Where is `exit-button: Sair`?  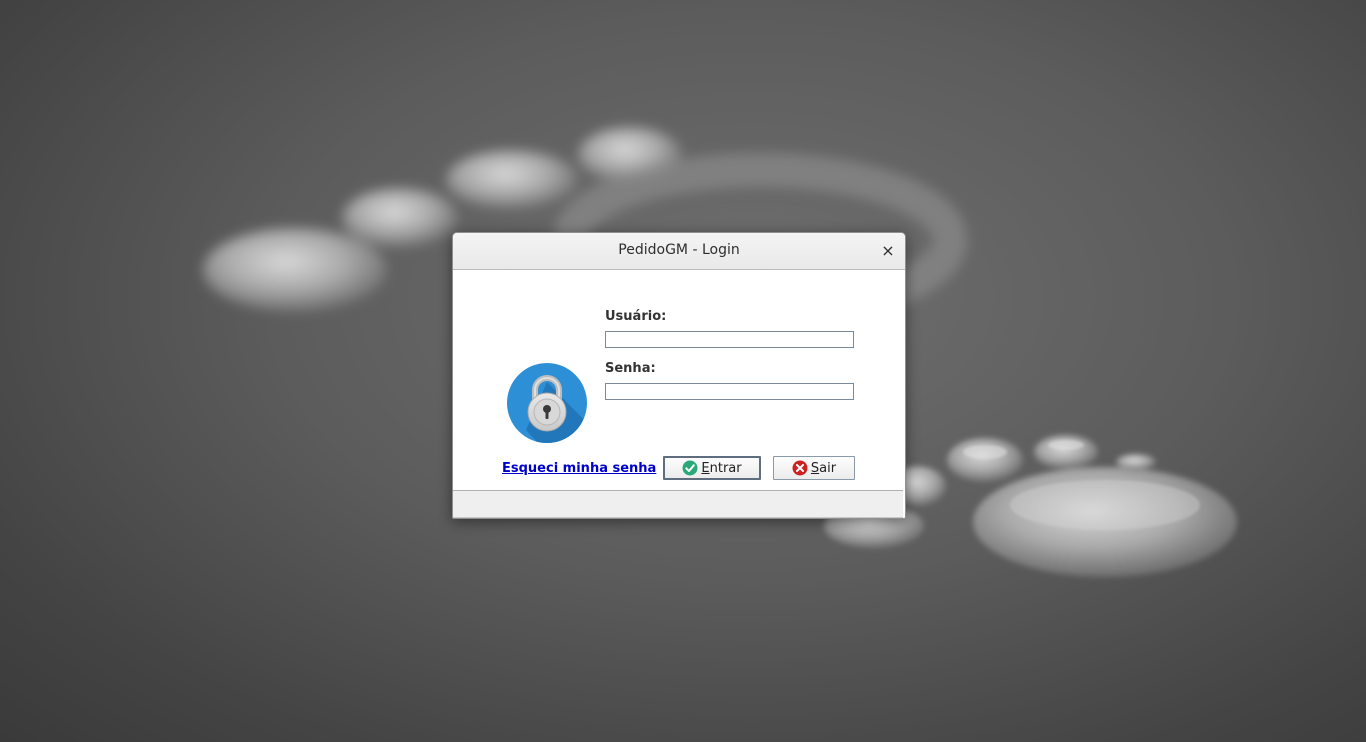
exit-button: Sair is located at coordinates (814, 468).